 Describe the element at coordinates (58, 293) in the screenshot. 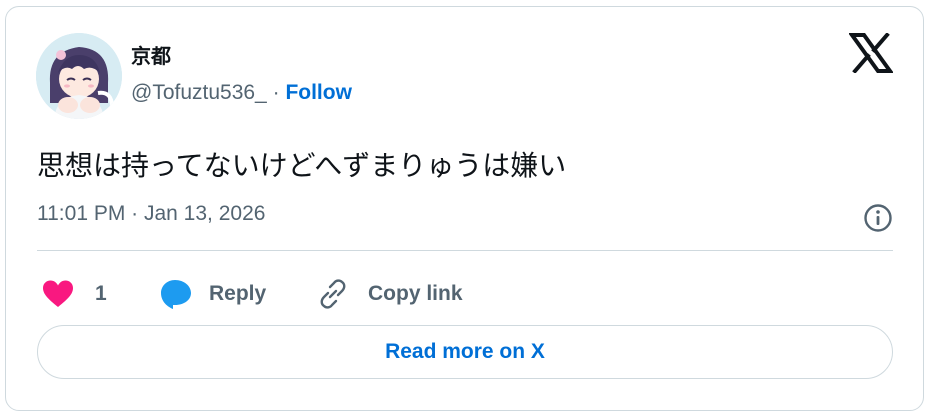

I see `heart-icon` at that location.